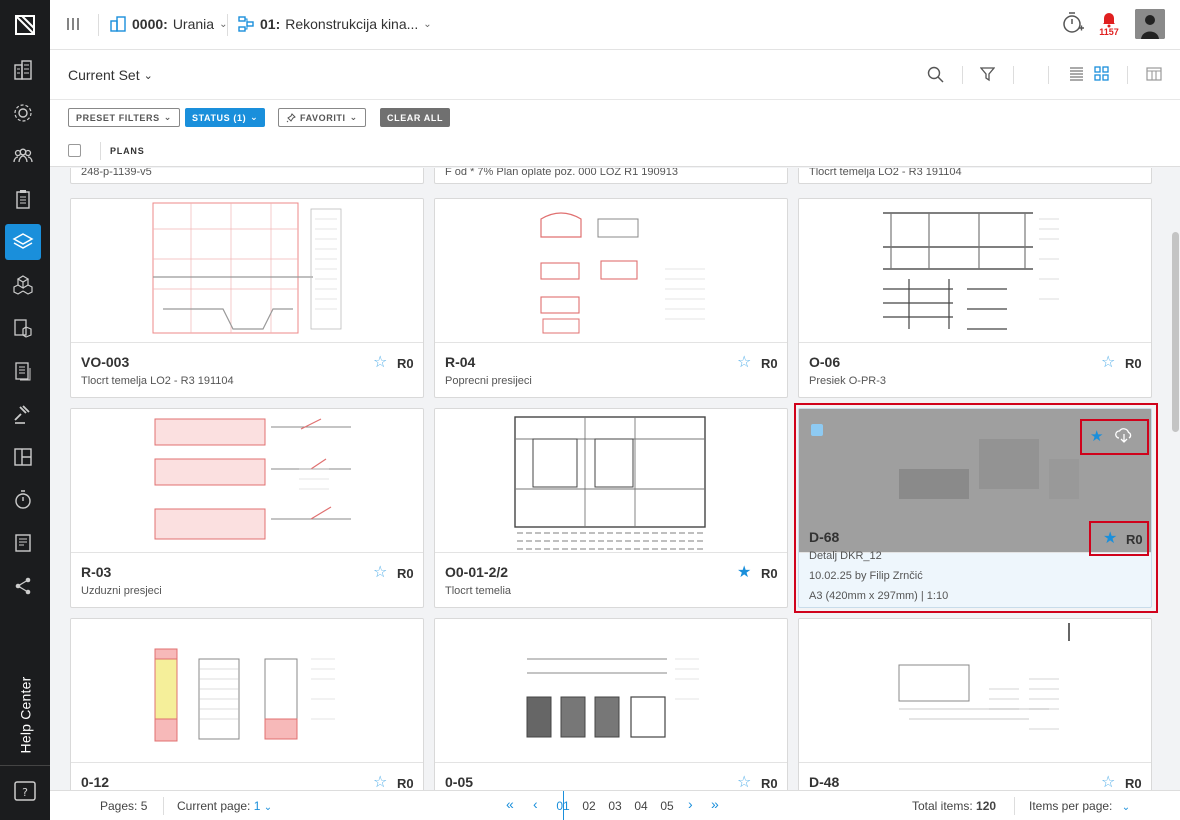  I want to click on buildings-icon, so click(23, 70).